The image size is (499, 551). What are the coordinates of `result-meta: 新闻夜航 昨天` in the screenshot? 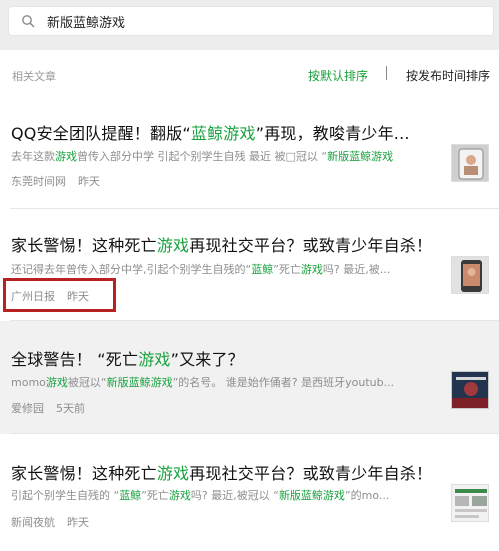 It's located at (50, 522).